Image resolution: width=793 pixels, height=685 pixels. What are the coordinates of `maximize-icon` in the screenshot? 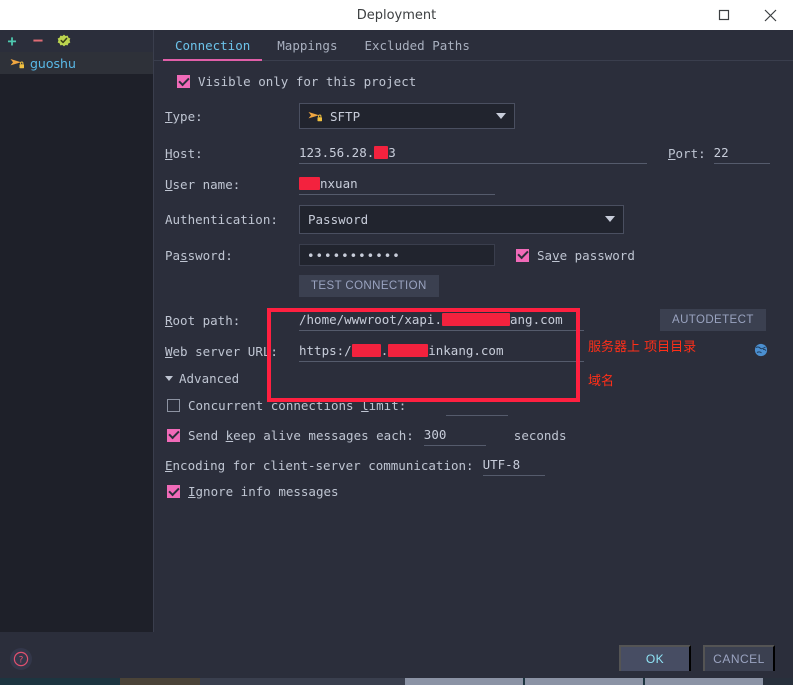 It's located at (724, 15).